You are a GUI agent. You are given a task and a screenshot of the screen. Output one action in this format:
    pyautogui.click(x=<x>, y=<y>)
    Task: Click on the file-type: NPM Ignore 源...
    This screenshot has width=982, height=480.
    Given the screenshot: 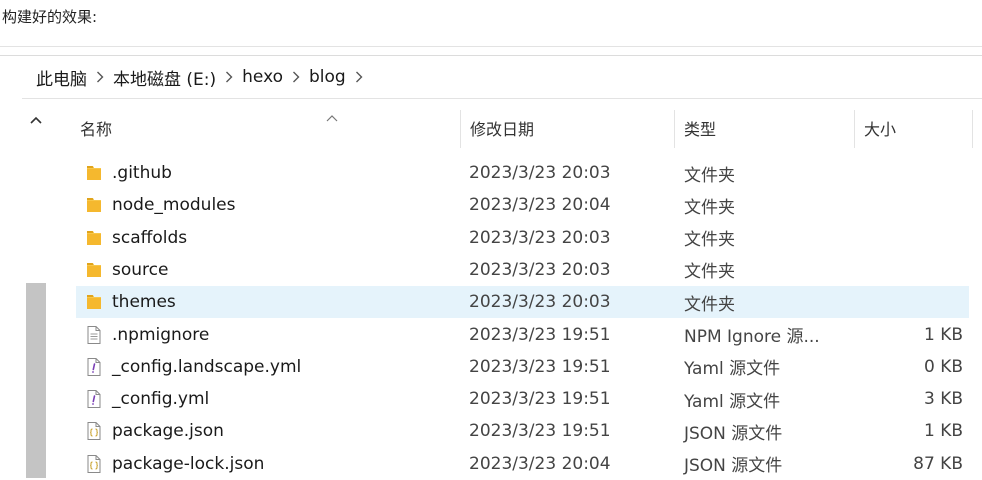 What is the action you would take?
    pyautogui.click(x=752, y=337)
    